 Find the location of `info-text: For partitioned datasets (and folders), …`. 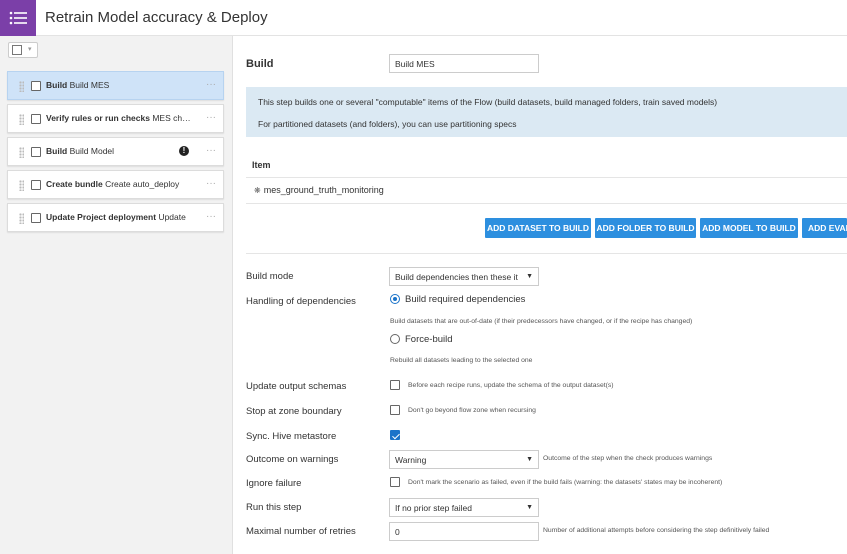

info-text: For partitioned datasets (and folders), … is located at coordinates (387, 124).